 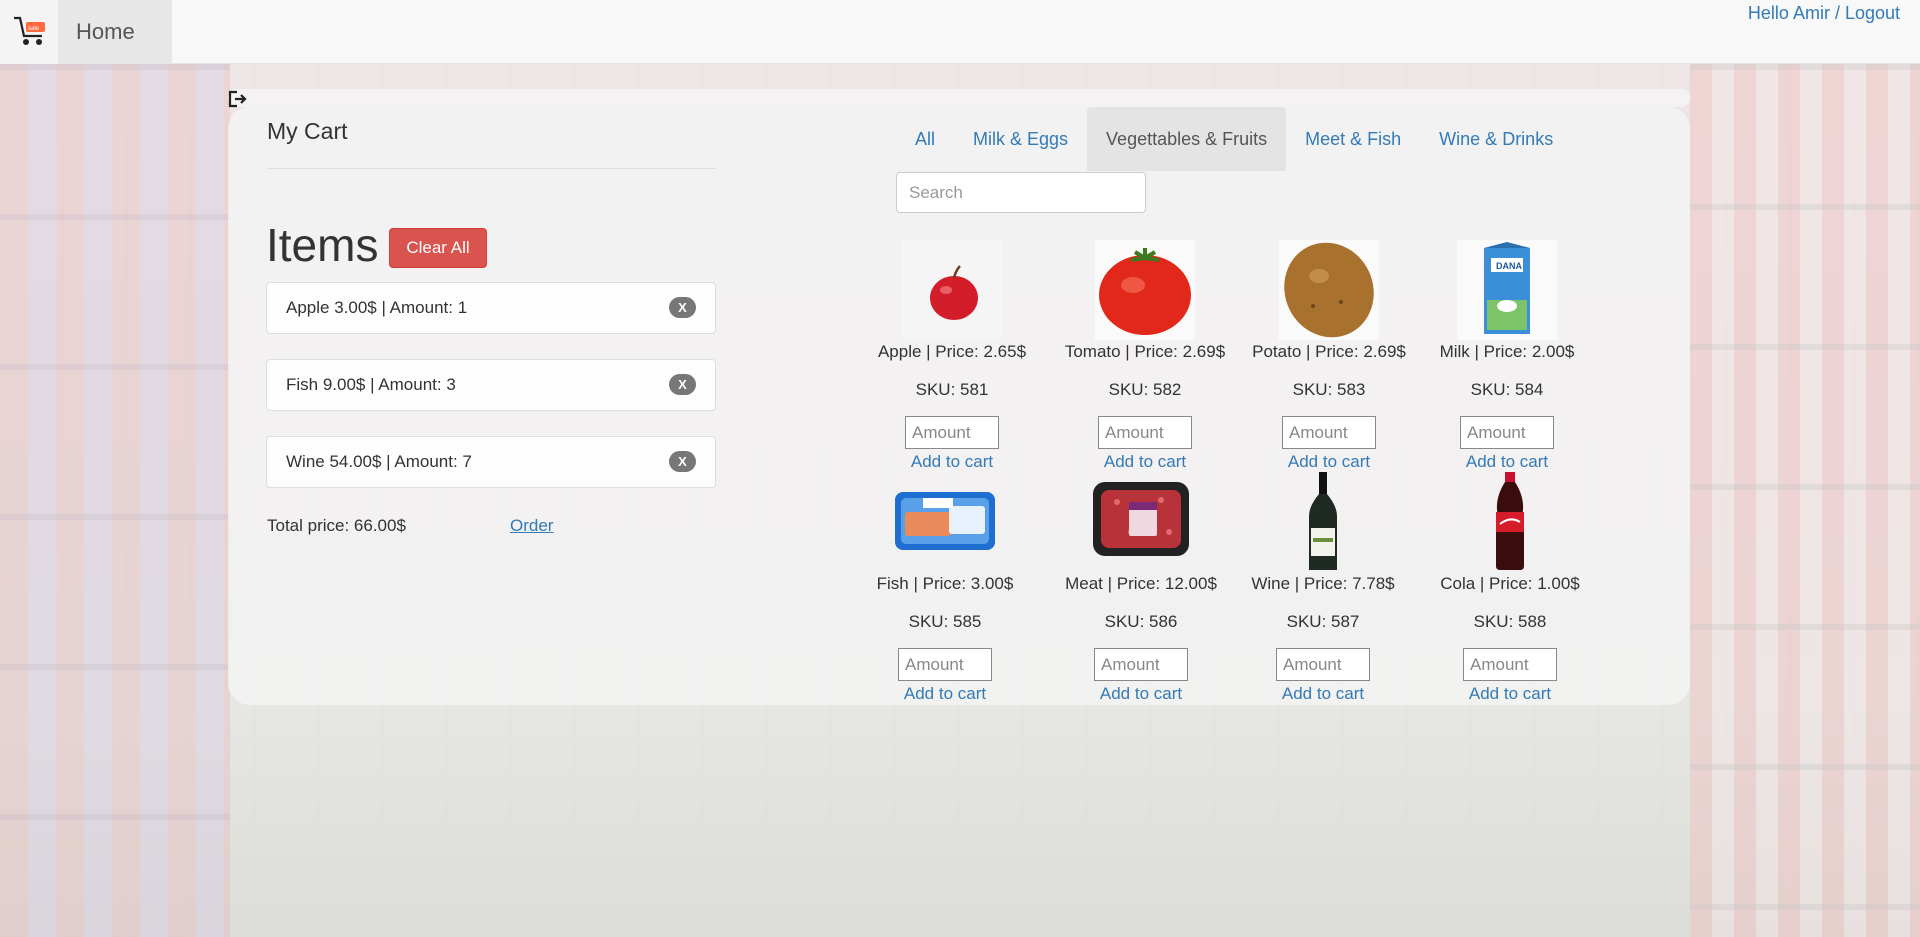 What do you see at coordinates (491, 308) in the screenshot?
I see `cart-item: Apple 3.00$ | Amount: 1 X` at bounding box center [491, 308].